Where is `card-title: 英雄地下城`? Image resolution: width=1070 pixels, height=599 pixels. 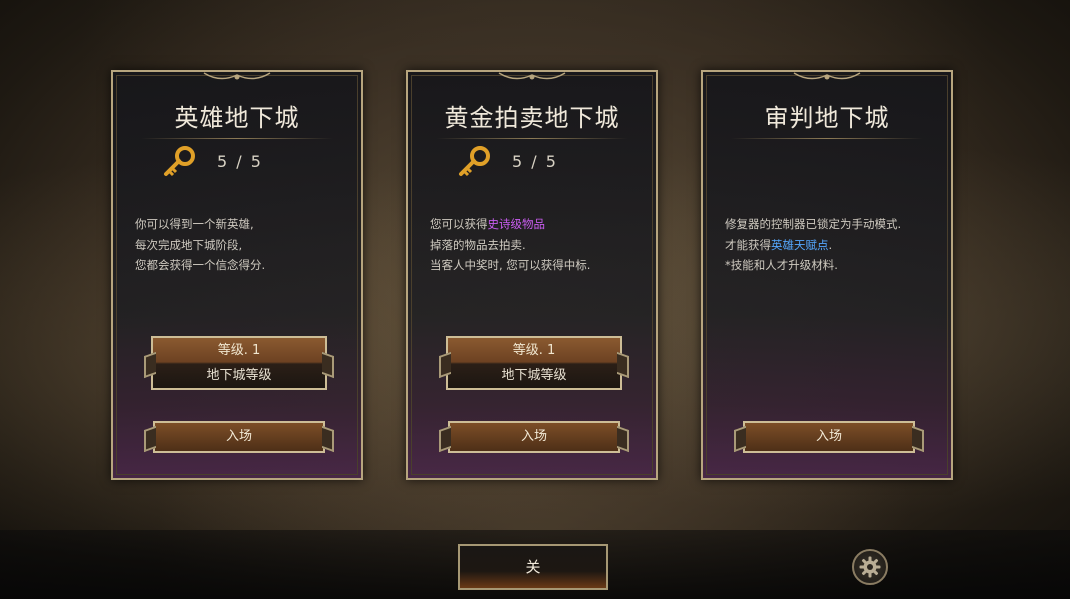
card-title: 英雄地下城 is located at coordinates (237, 118).